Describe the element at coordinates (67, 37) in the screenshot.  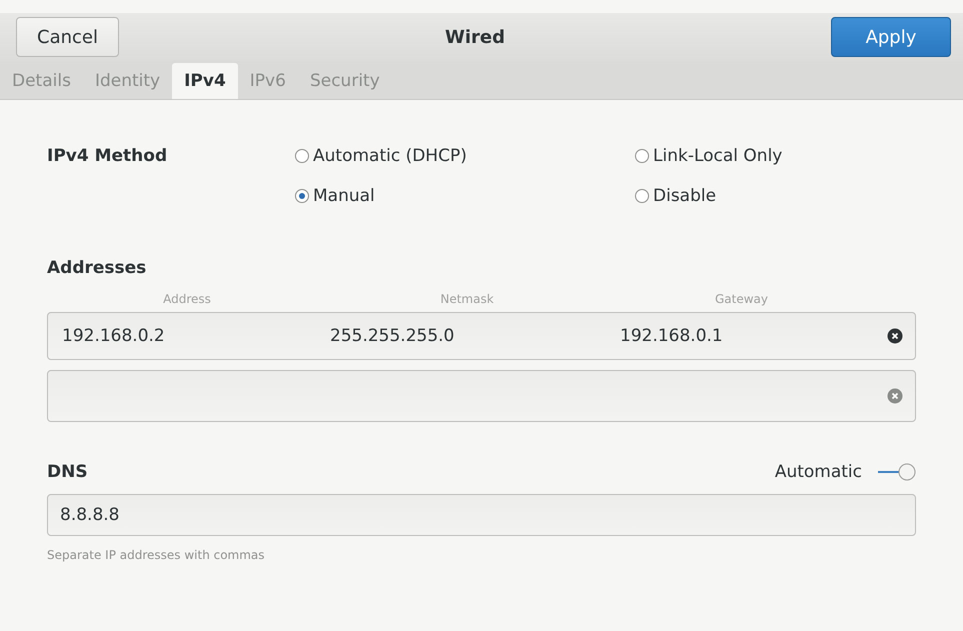
I see `cancel-button: Cancel` at that location.